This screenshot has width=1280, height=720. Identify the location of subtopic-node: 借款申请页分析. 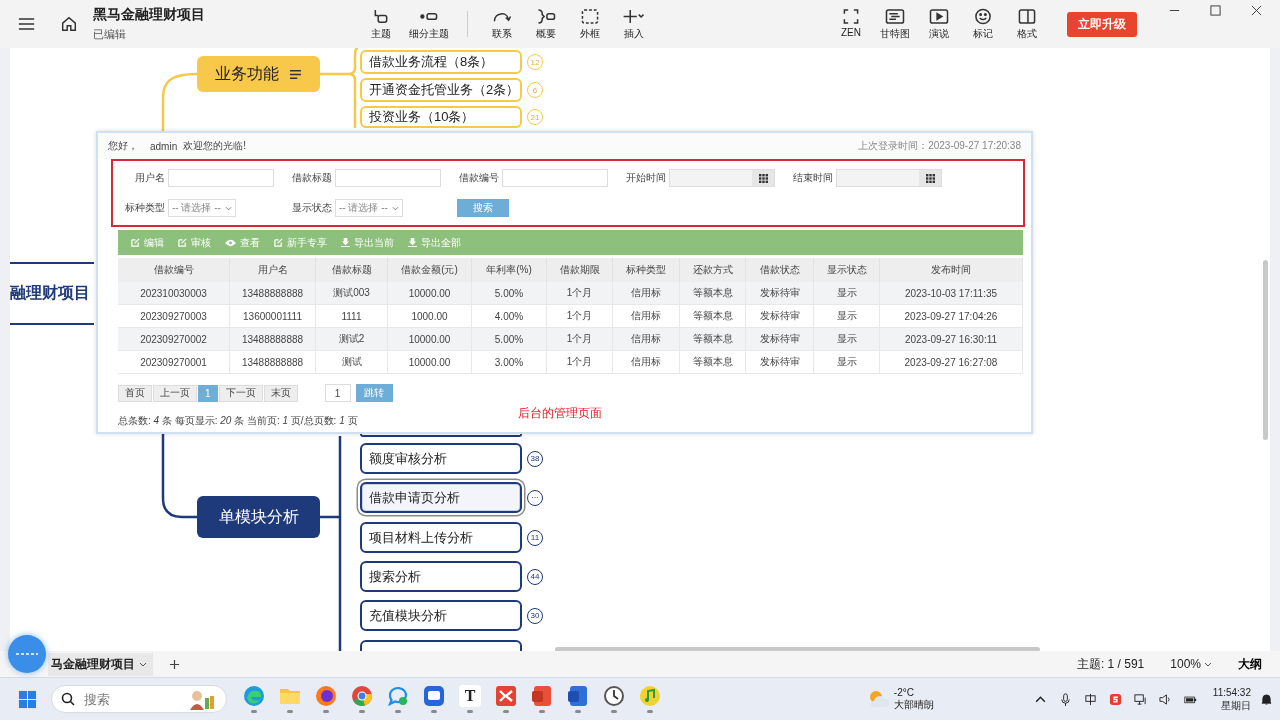
(441, 497).